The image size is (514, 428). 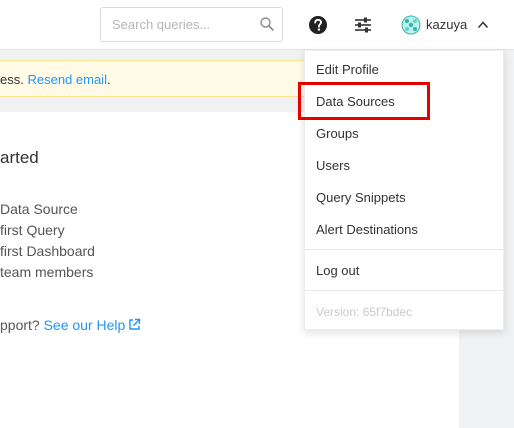 I want to click on menu-item-edit-profile: Edit Profile, so click(x=404, y=70).